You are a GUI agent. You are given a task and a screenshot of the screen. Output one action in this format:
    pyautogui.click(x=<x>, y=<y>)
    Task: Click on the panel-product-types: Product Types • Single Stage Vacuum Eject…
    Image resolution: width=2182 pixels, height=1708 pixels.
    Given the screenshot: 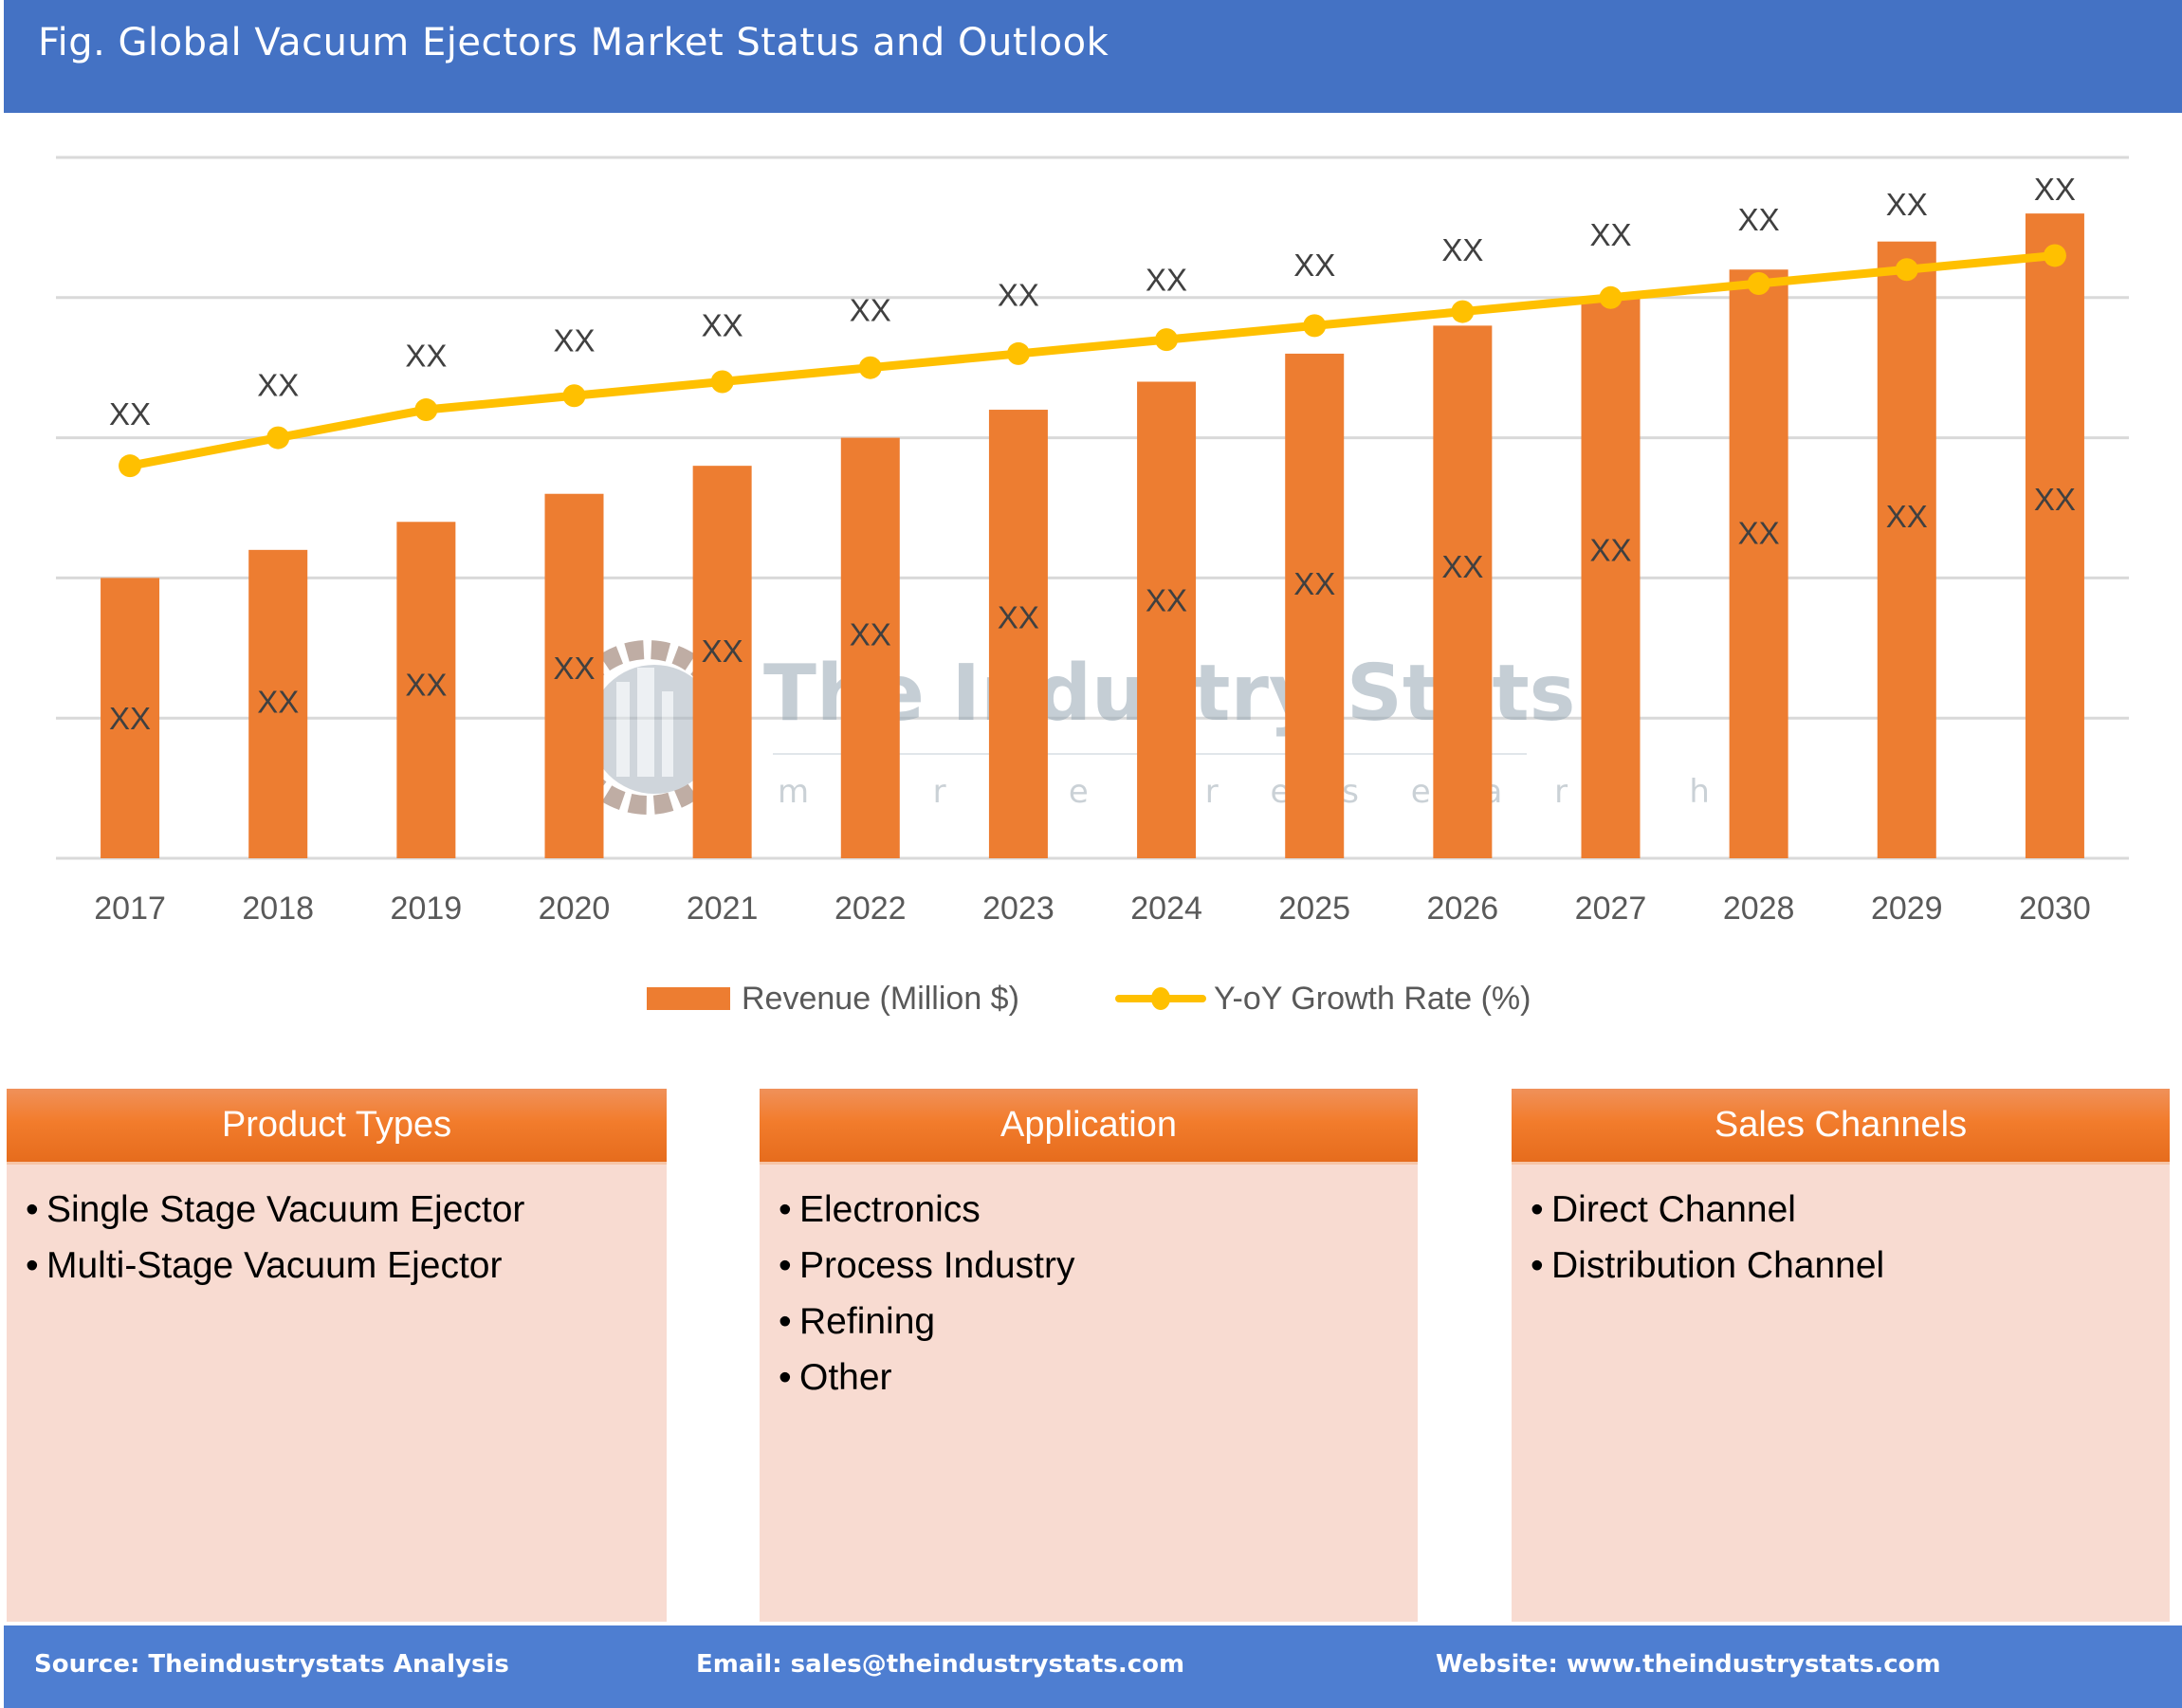 What is the action you would take?
    pyautogui.click(x=337, y=1355)
    